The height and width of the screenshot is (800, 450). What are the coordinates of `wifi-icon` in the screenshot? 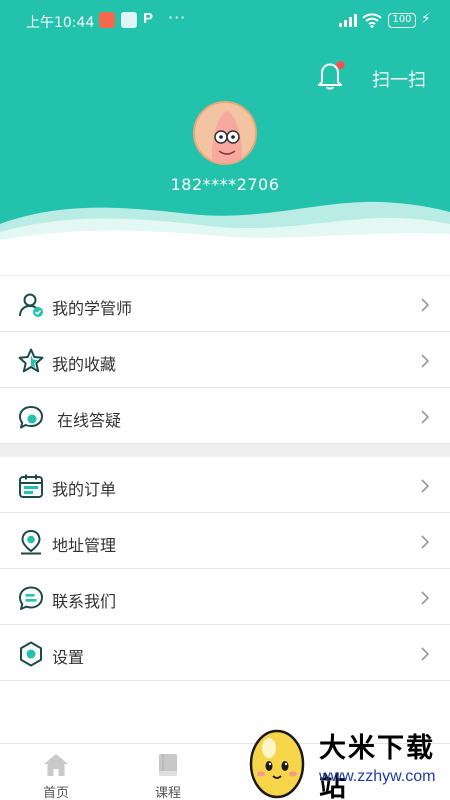 It's located at (372, 20).